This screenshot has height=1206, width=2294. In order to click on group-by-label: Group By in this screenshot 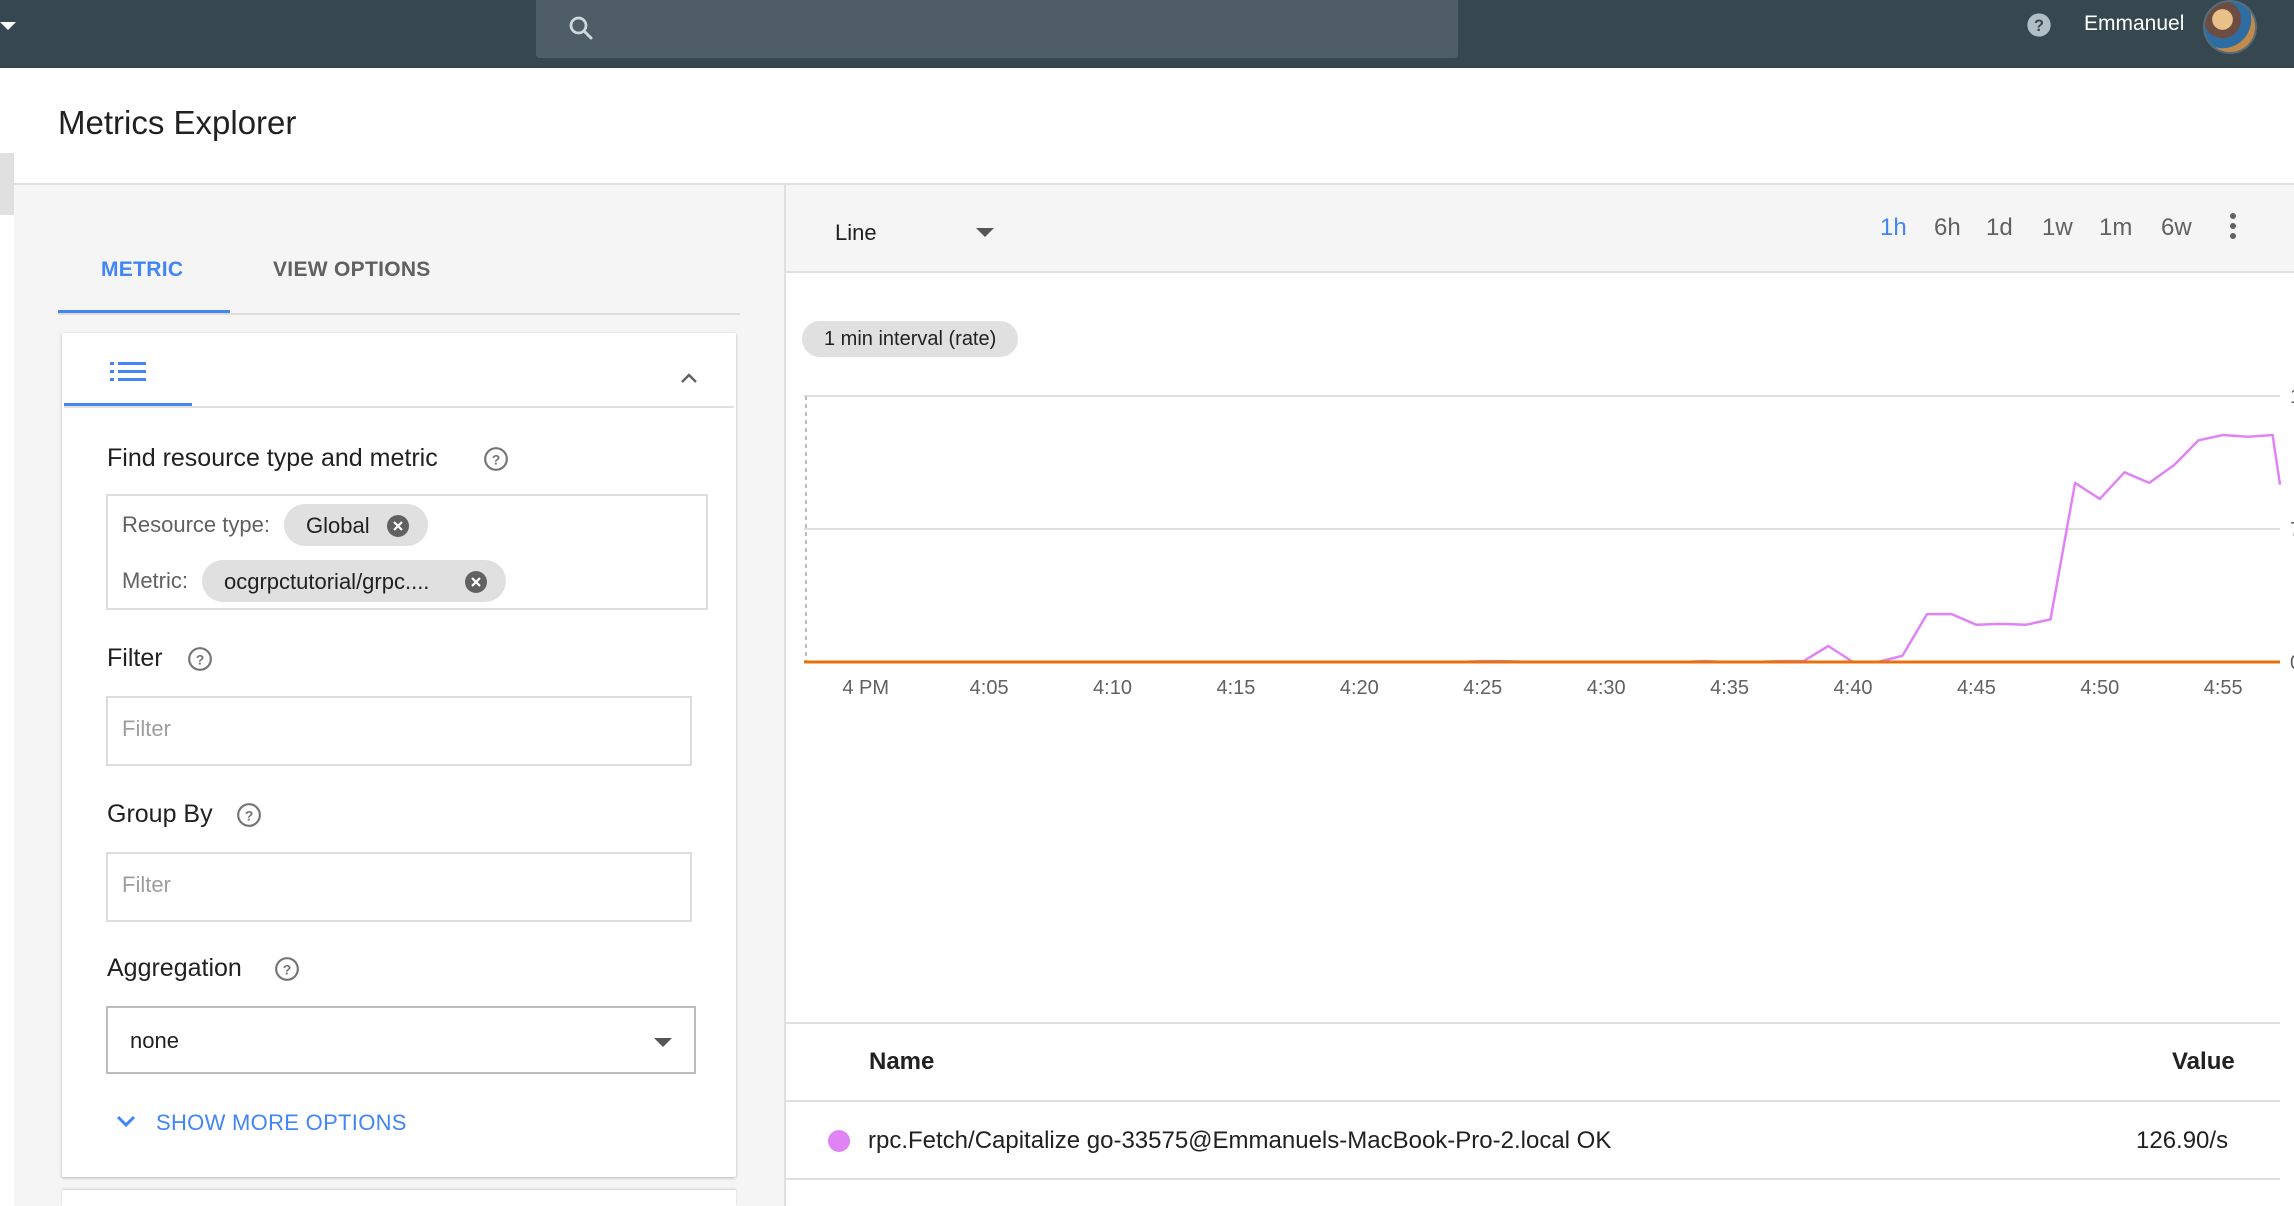, I will do `click(160, 814)`.